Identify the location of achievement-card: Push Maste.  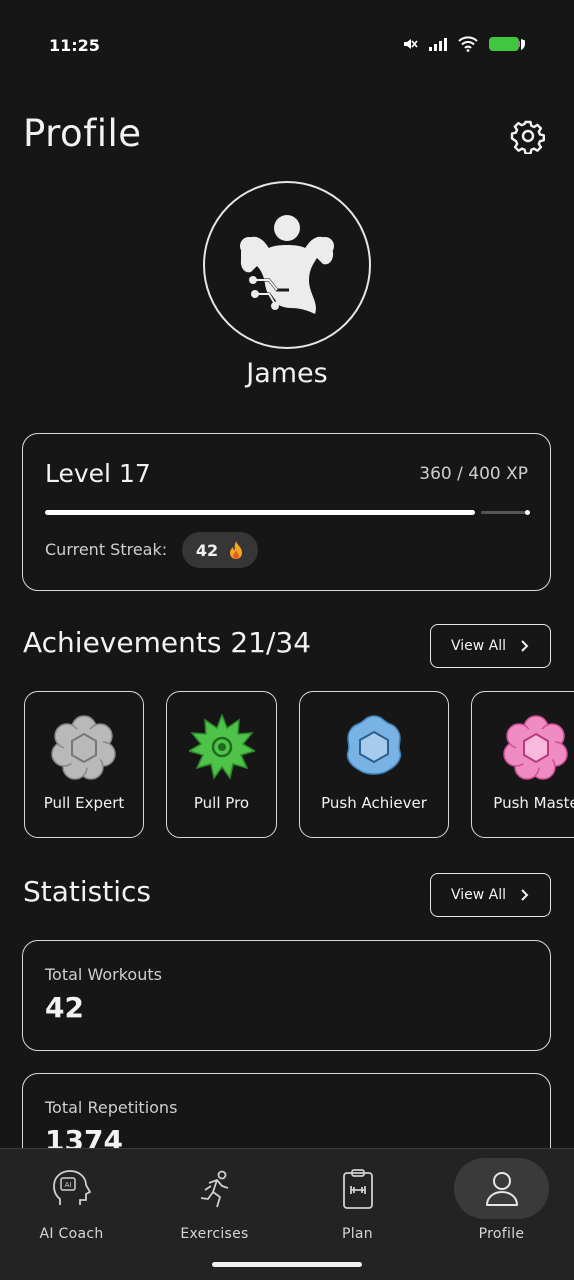
(522, 764).